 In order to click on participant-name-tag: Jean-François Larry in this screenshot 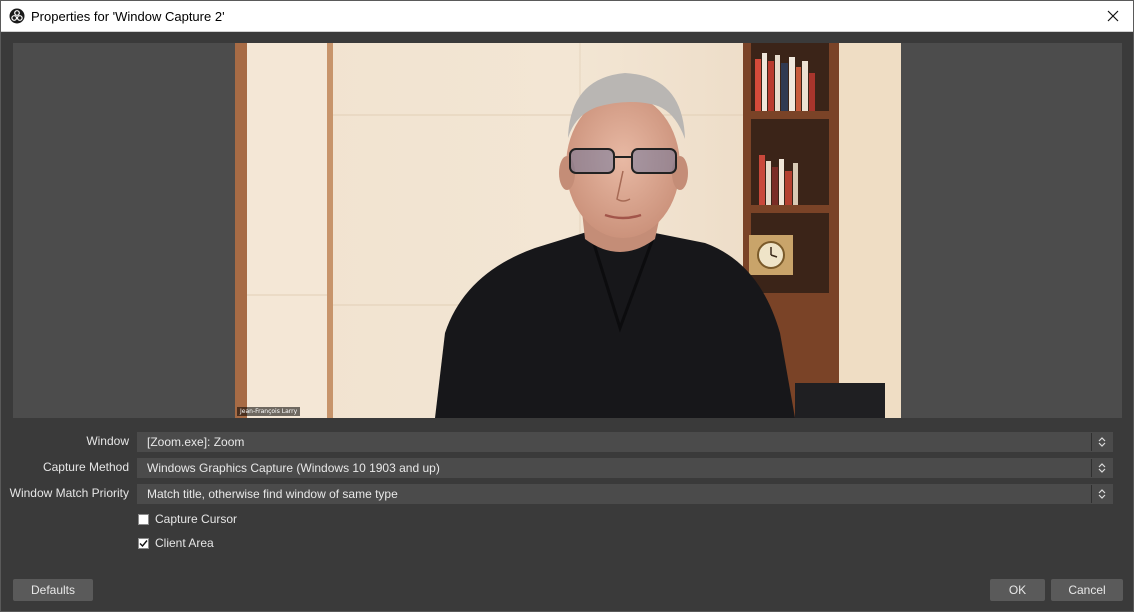, I will do `click(269, 411)`.